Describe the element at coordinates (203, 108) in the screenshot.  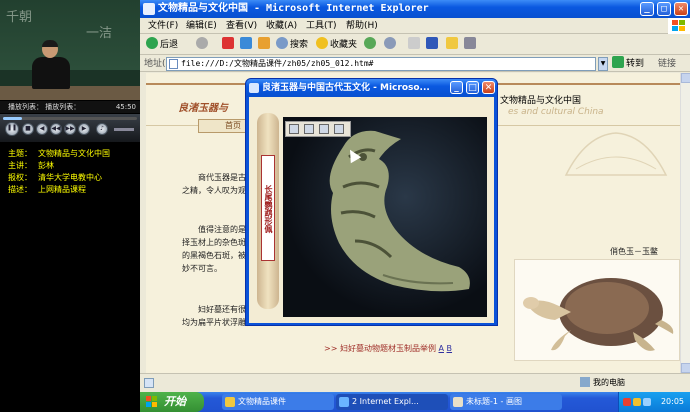
I see `page-logo-text: 良渚玉器与` at that location.